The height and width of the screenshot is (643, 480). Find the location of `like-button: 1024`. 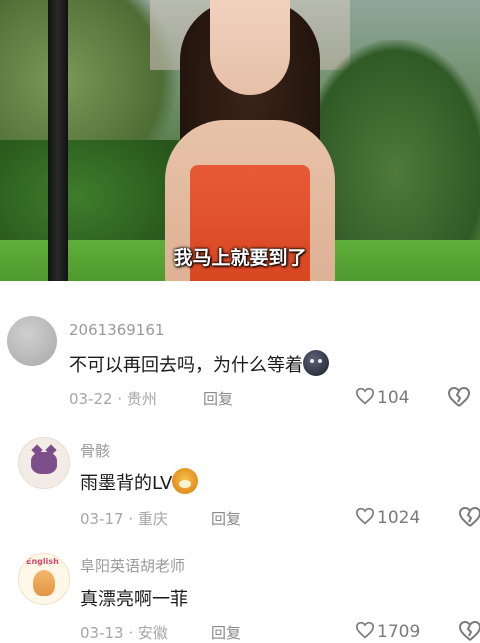

like-button: 1024 is located at coordinates (387, 517).